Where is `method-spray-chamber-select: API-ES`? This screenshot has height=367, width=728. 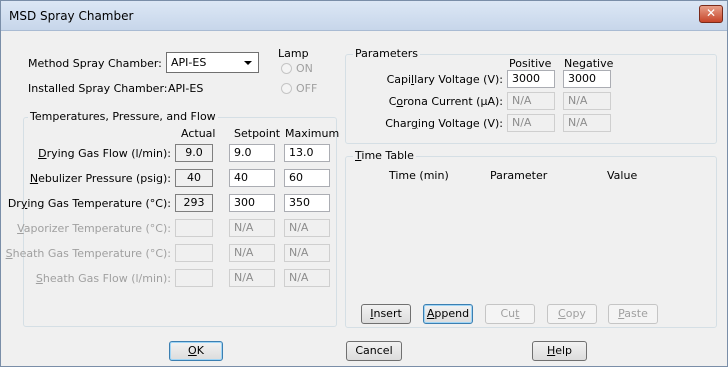
method-spray-chamber-select: API-ES is located at coordinates (212, 62).